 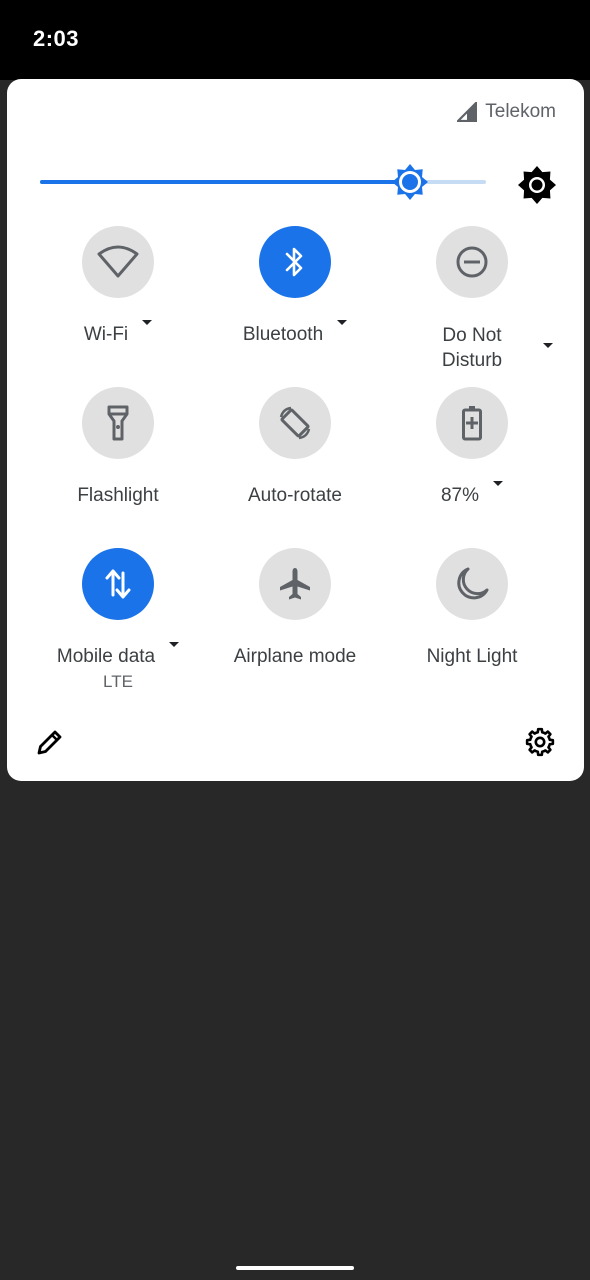 I want to click on tile-dnd-button, so click(x=472, y=262).